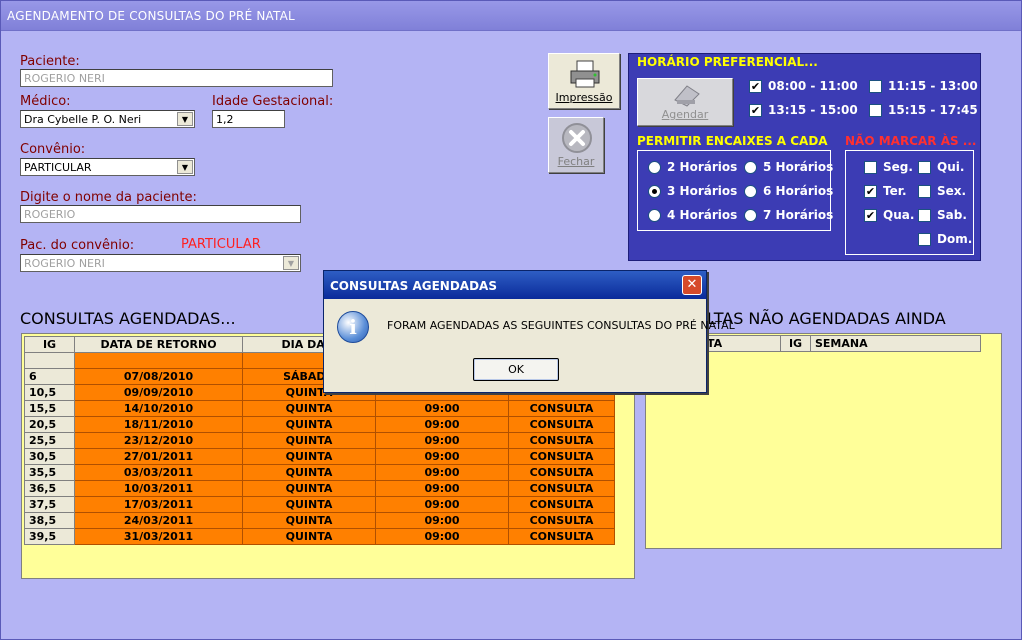 The height and width of the screenshot is (640, 1022). What do you see at coordinates (732, 141) in the screenshot?
I see `encaixes-title: PERMITIR ENCAIXES A CADA` at bounding box center [732, 141].